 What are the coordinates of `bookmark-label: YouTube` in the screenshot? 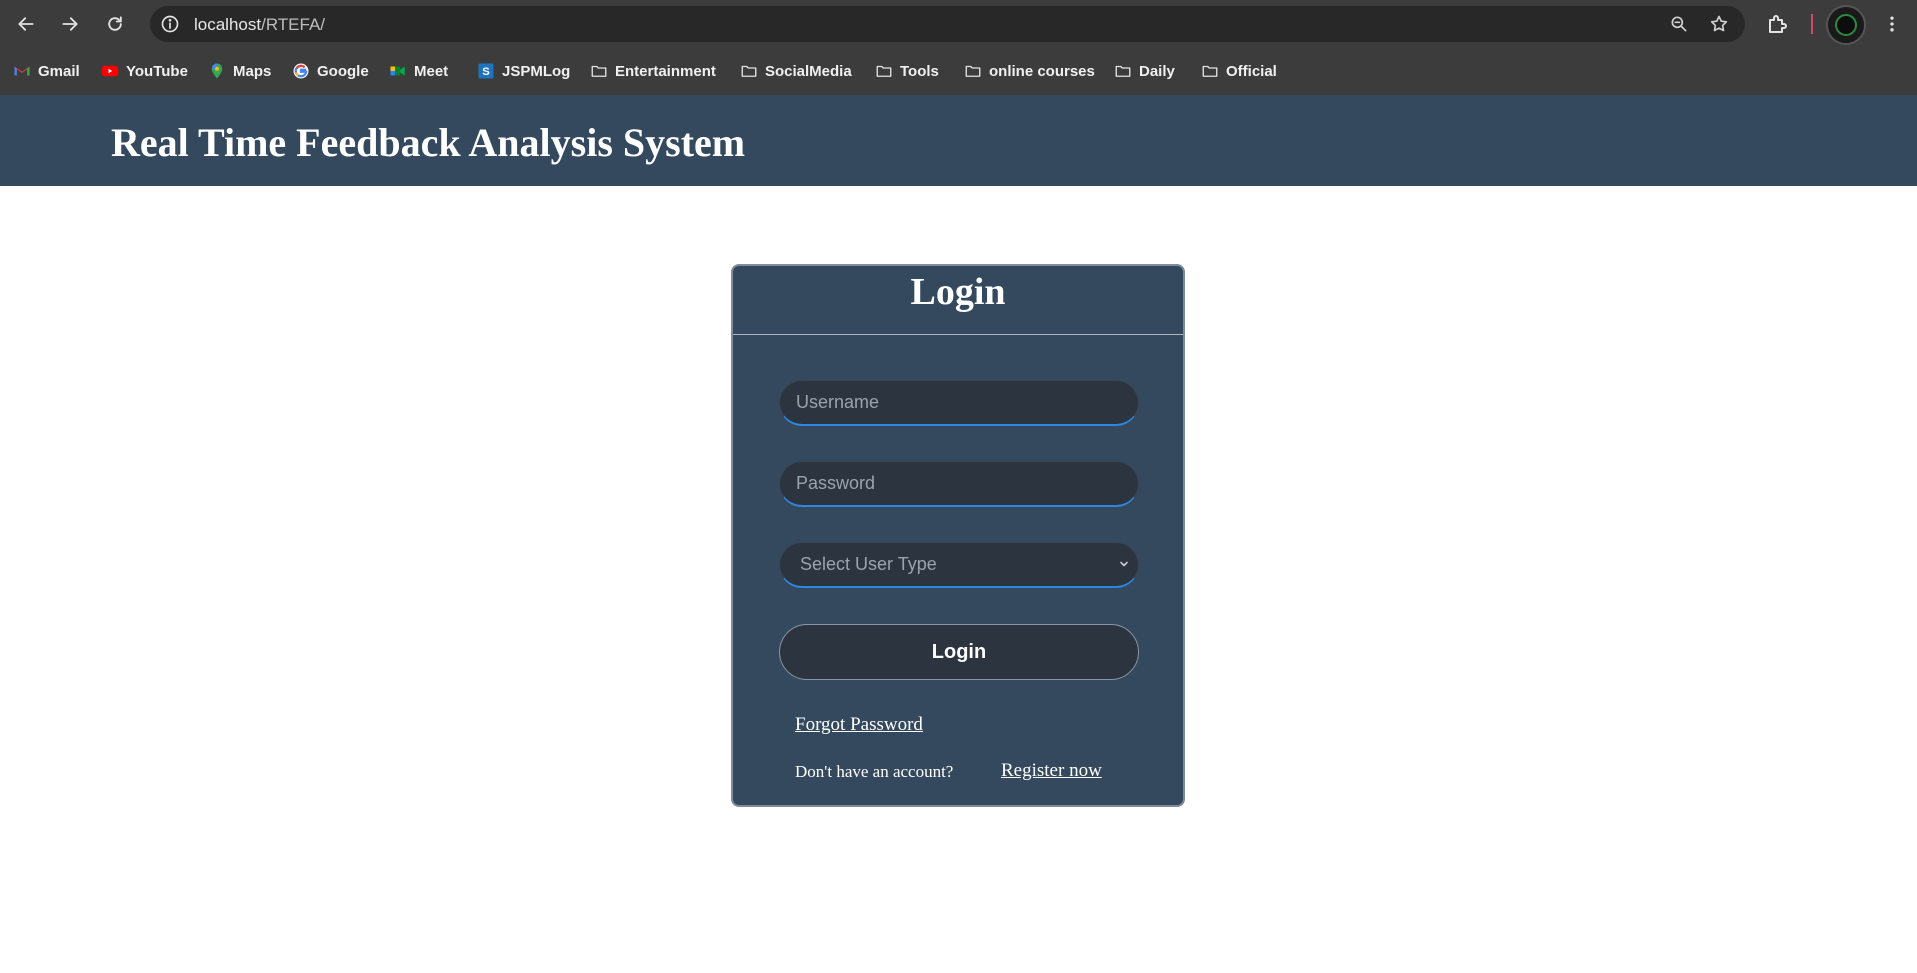 It's located at (157, 71).